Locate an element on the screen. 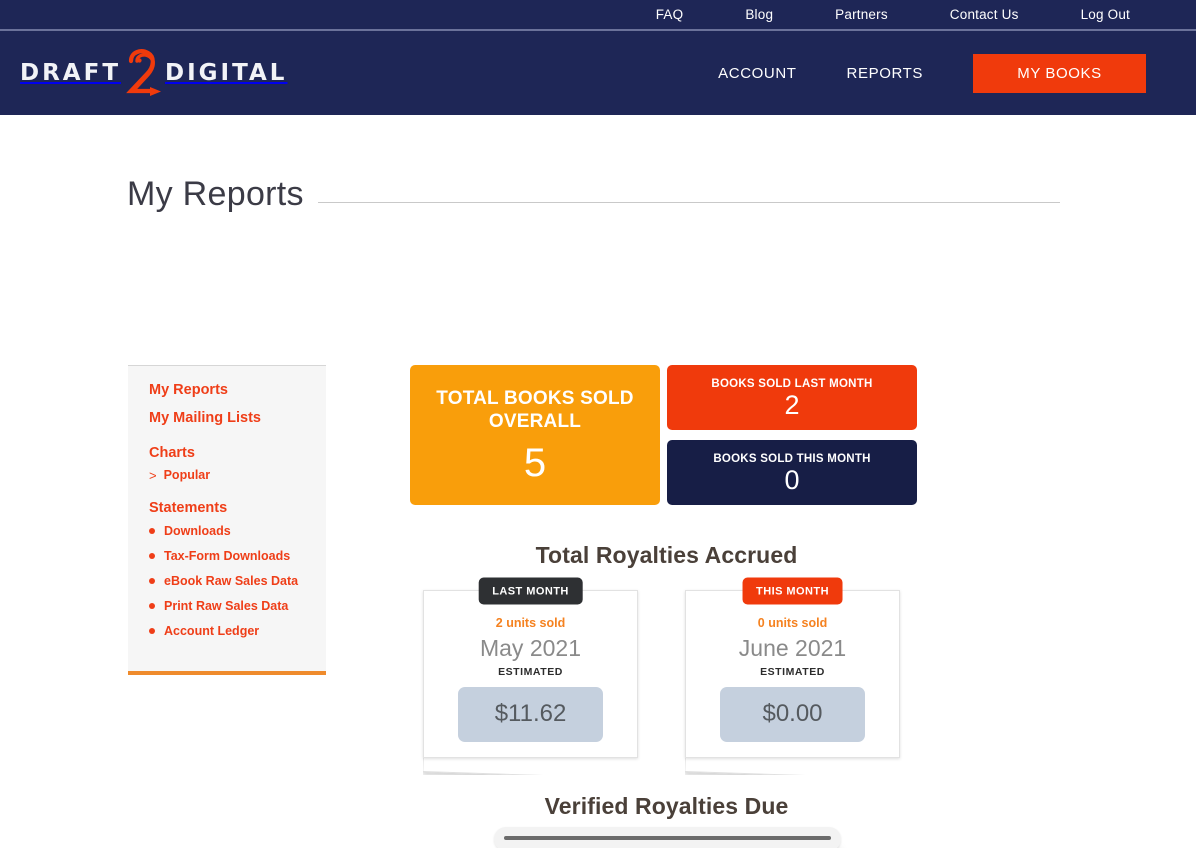  stat-value: 2 is located at coordinates (792, 405).